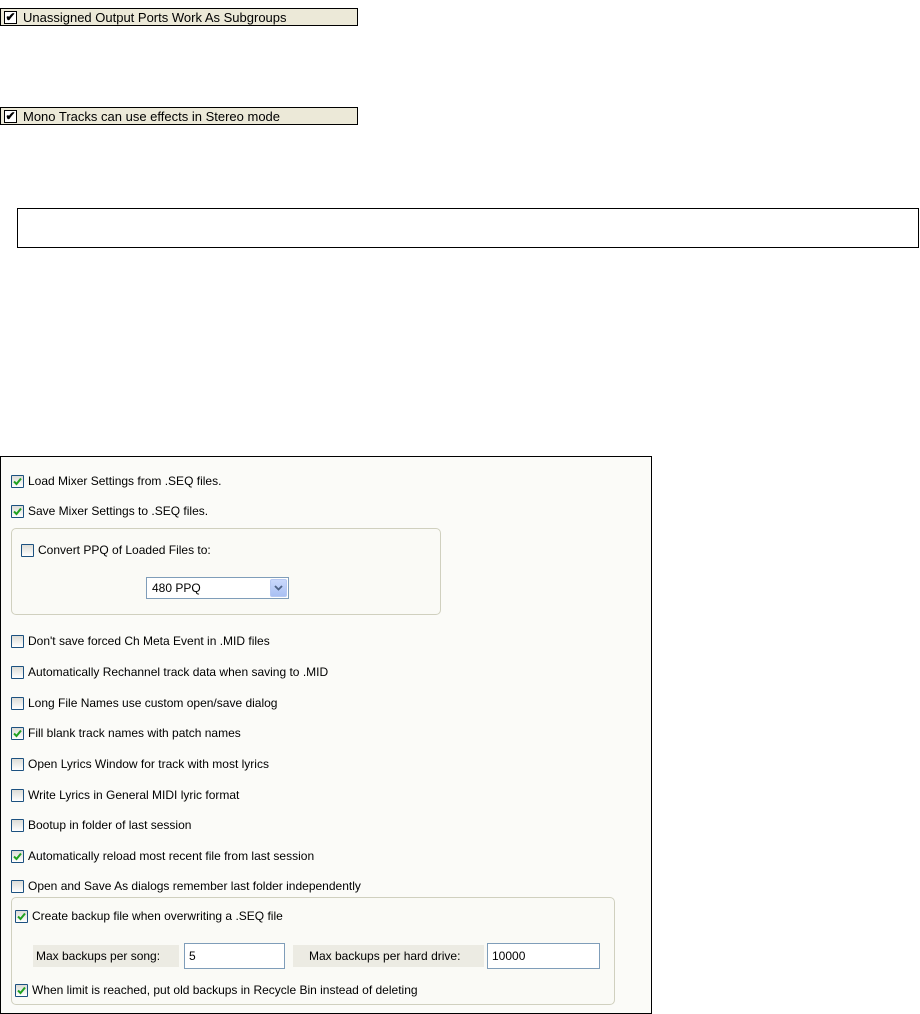 This screenshot has height=1014, width=920. Describe the element at coordinates (124, 550) in the screenshot. I see `convert-ppq-label: Convert PPQ of Loaded Files to:` at that location.